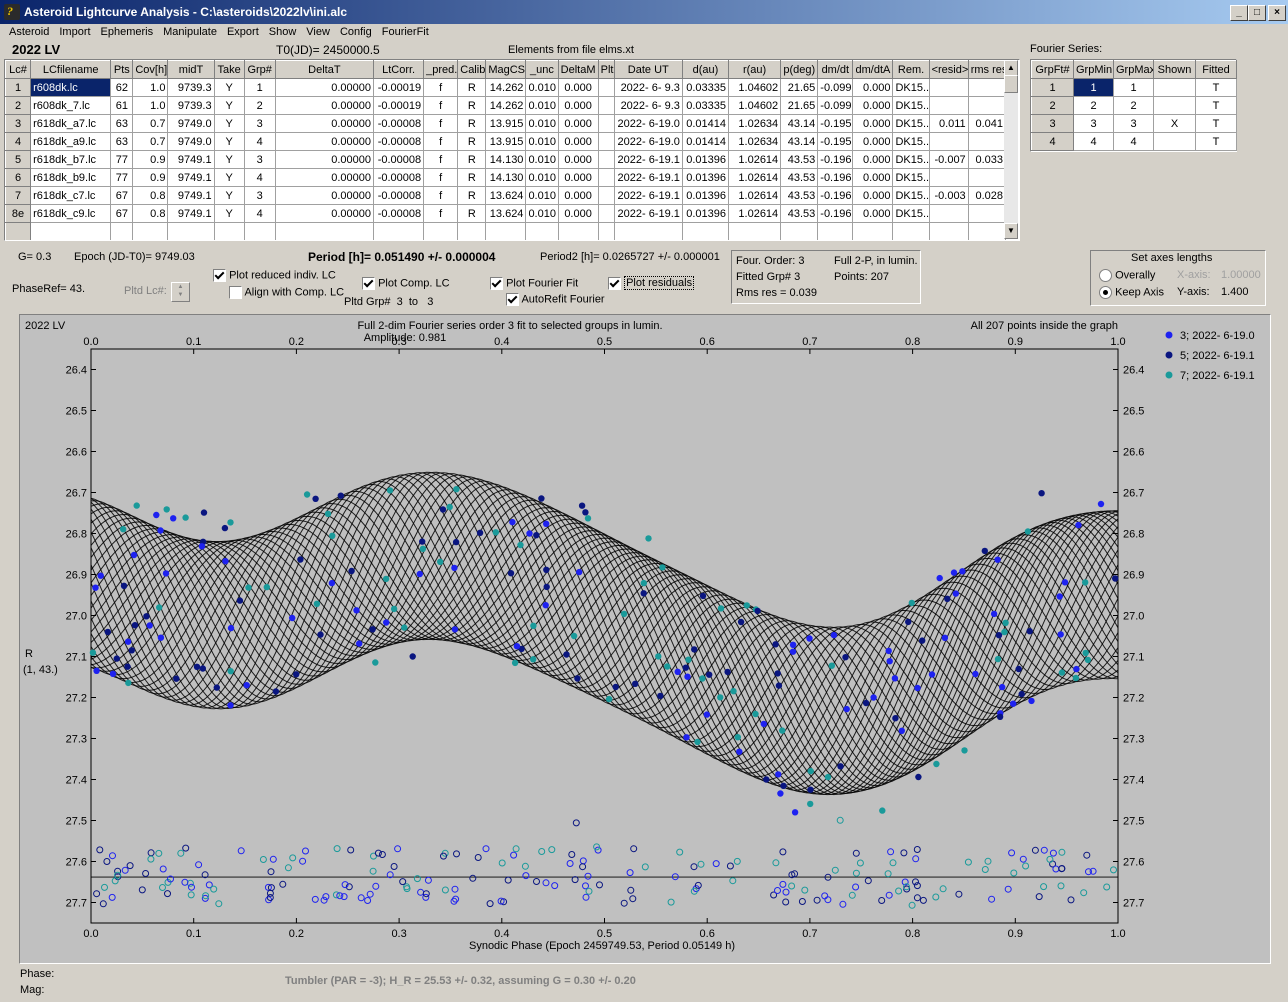  Describe the element at coordinates (180, 292) in the screenshot. I see `pltd-lc-spinner: ▲ ▼` at that location.